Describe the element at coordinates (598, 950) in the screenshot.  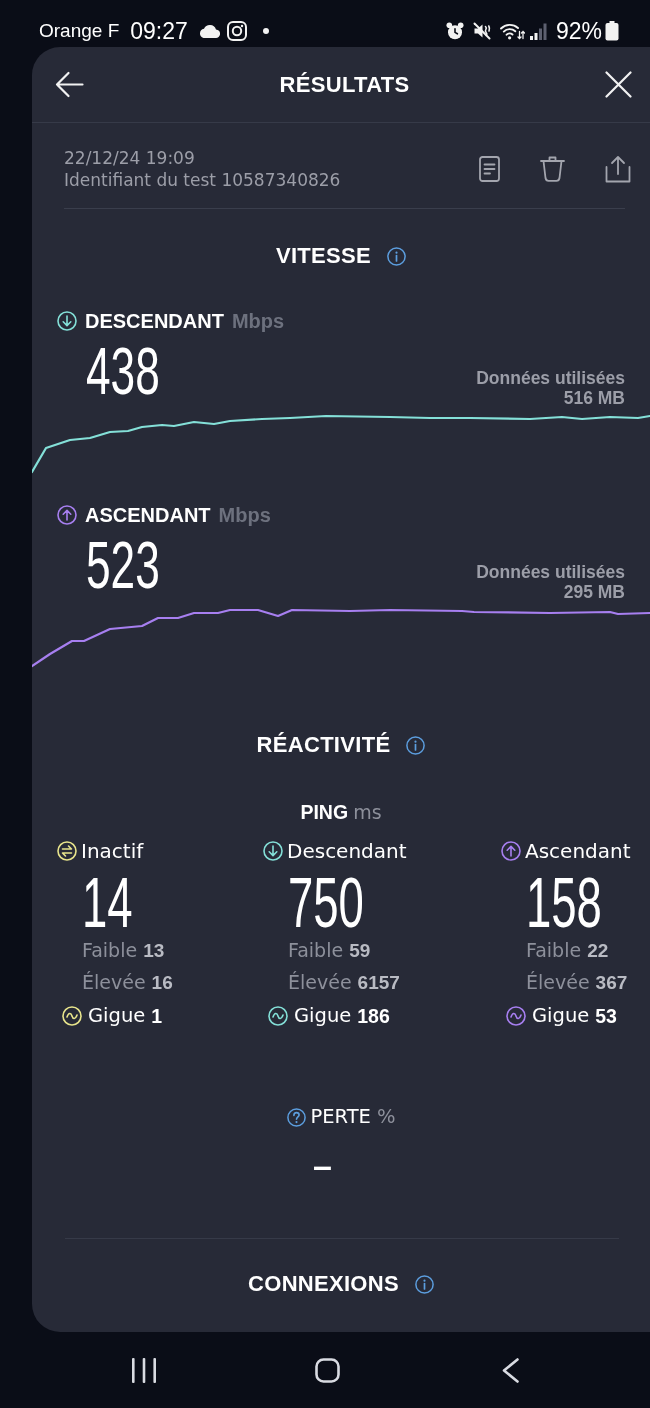
I see `stat-value: 22` at that location.